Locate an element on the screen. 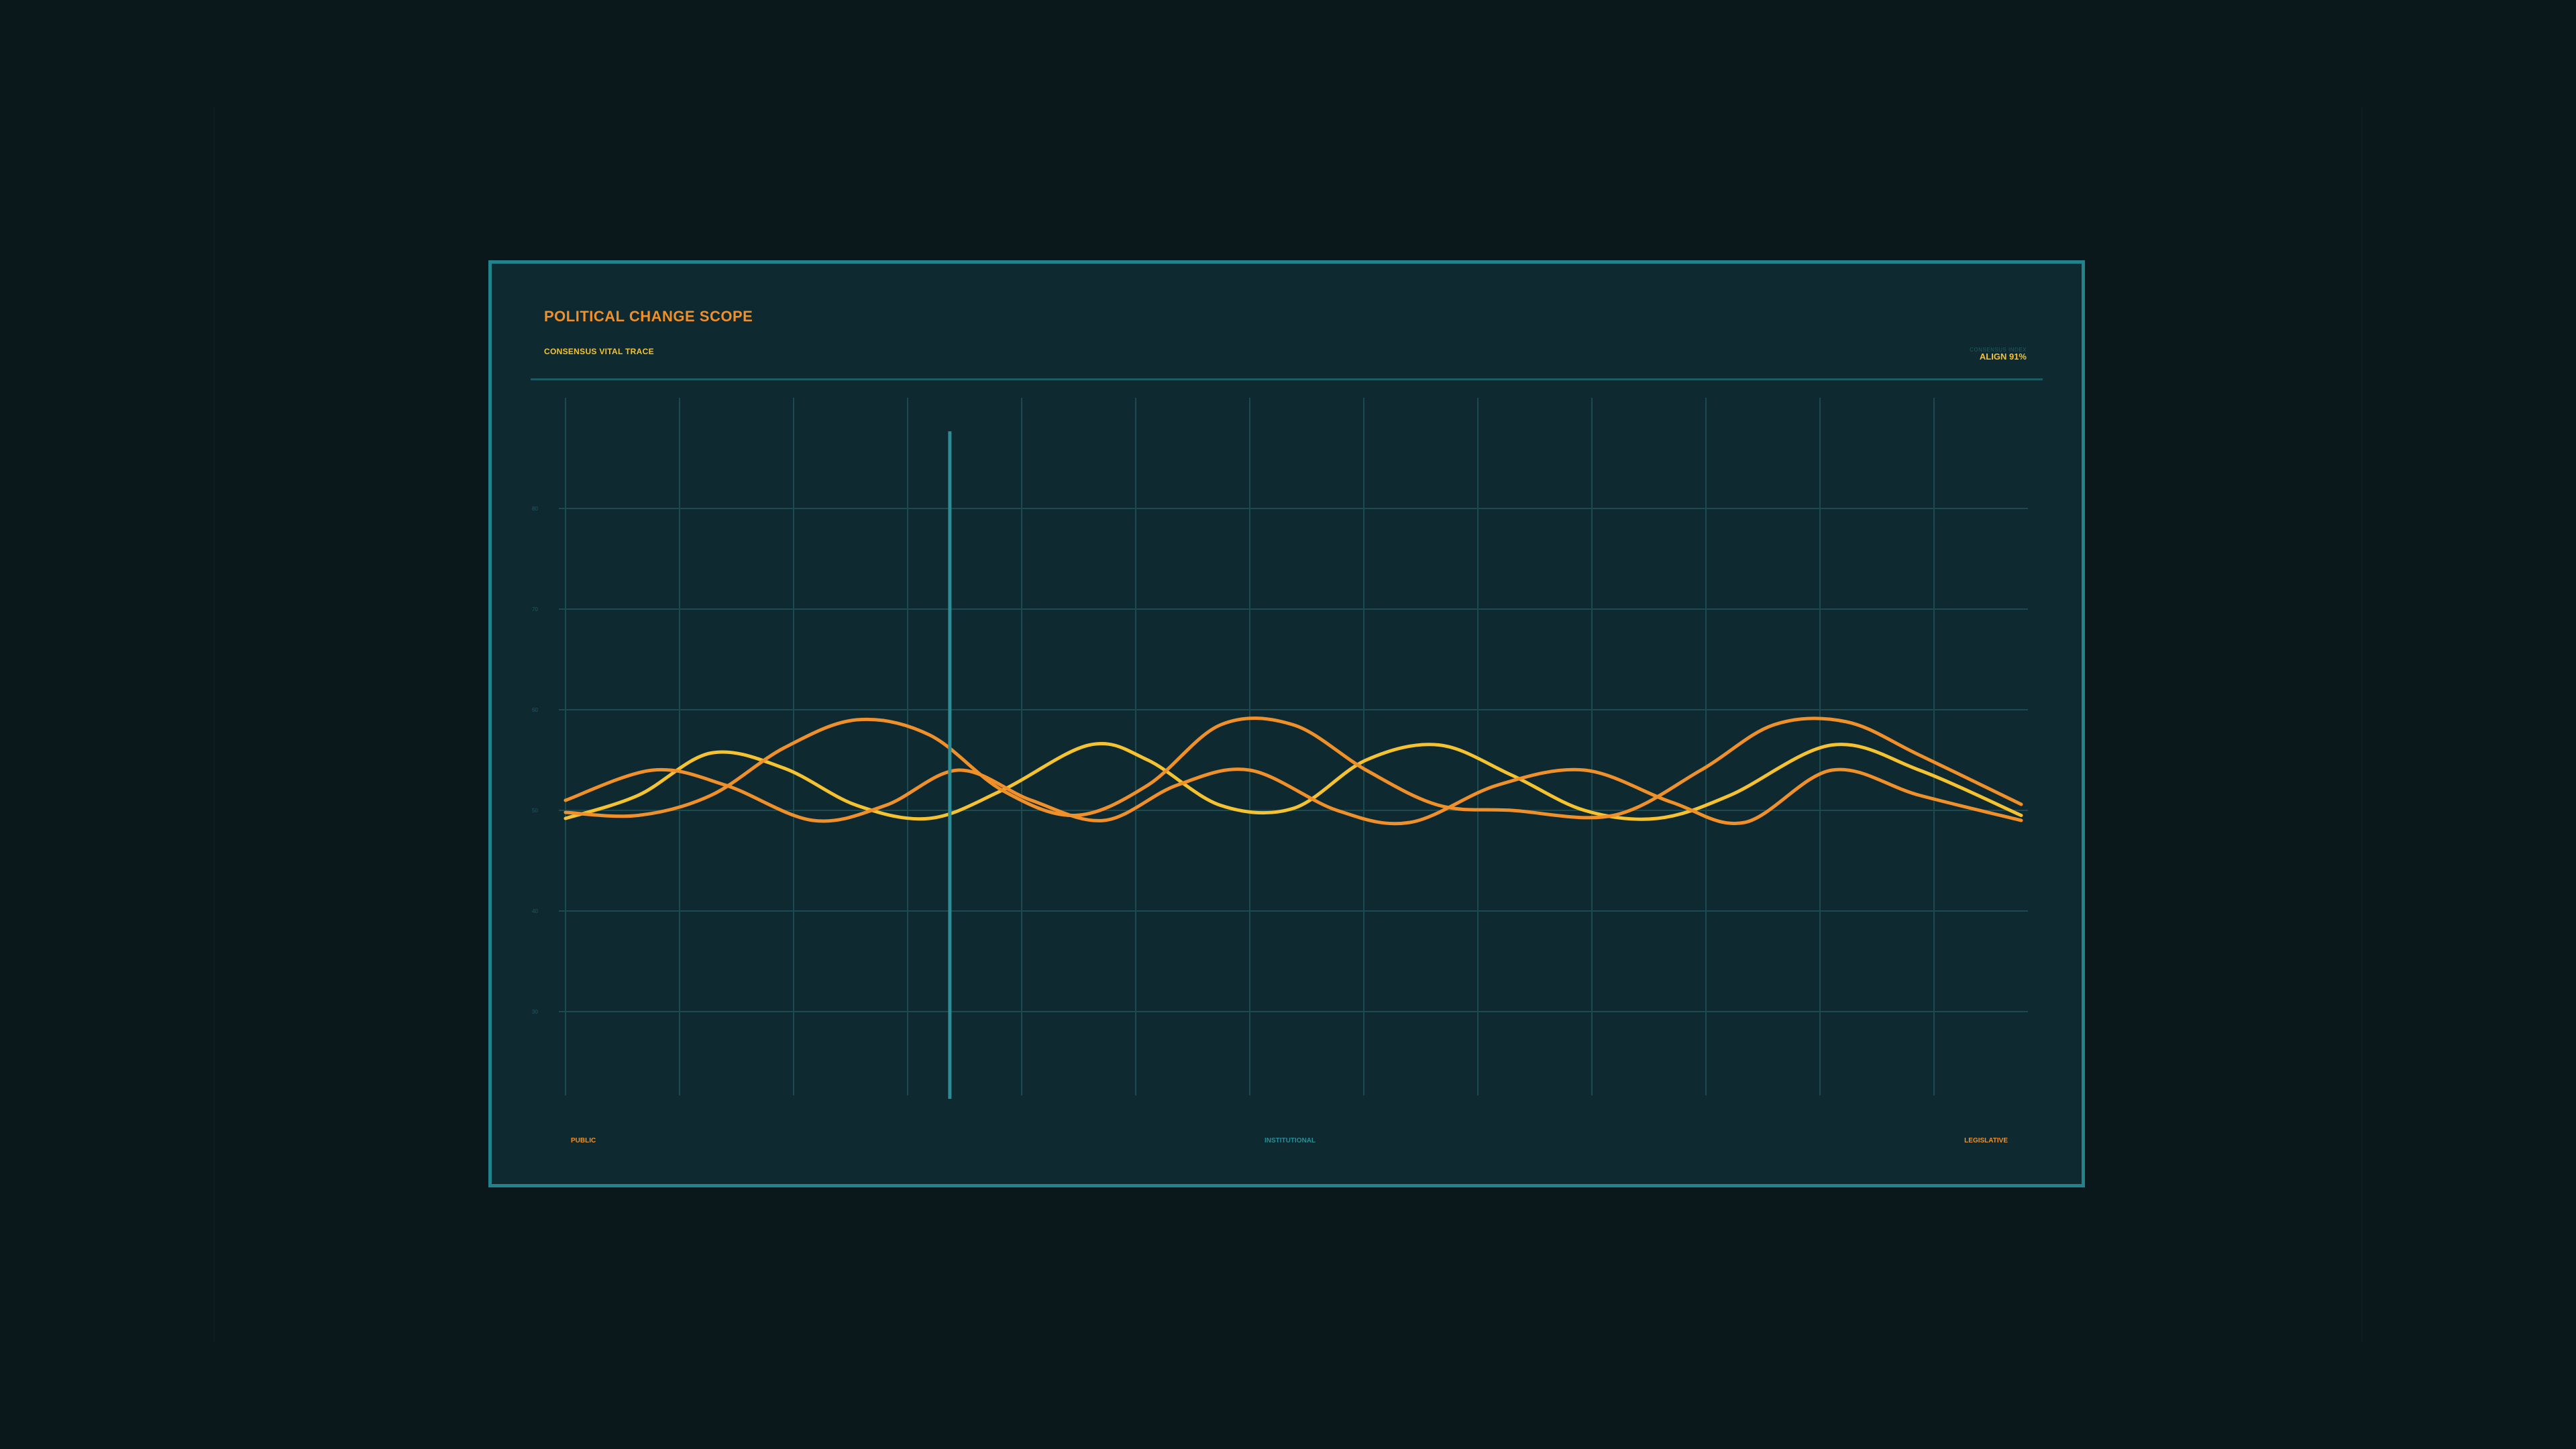 Image resolution: width=2576 pixels, height=1449 pixels. left-edge-rule is located at coordinates (214, 724).